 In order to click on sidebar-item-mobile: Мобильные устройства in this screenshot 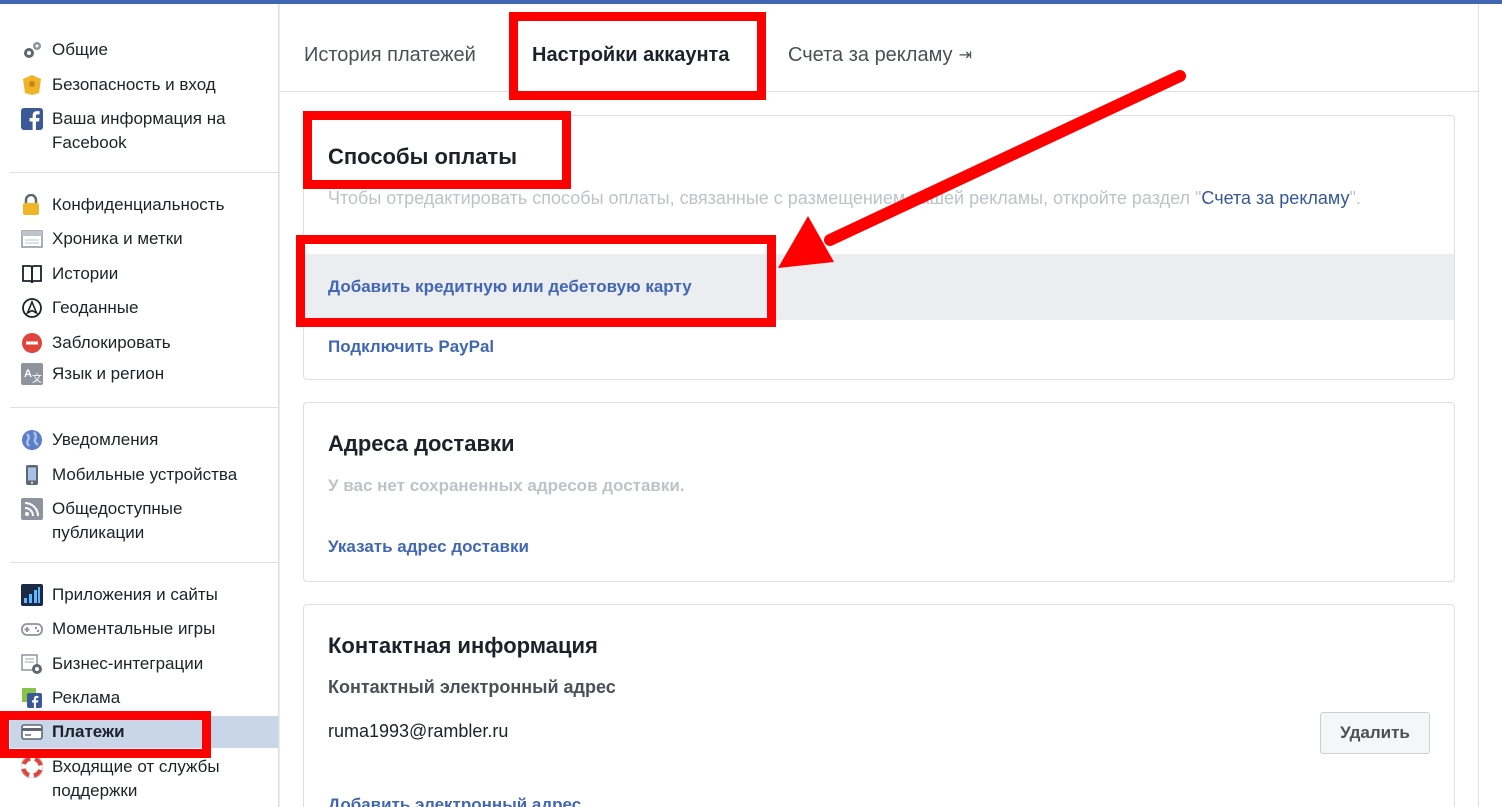, I will do `click(144, 475)`.